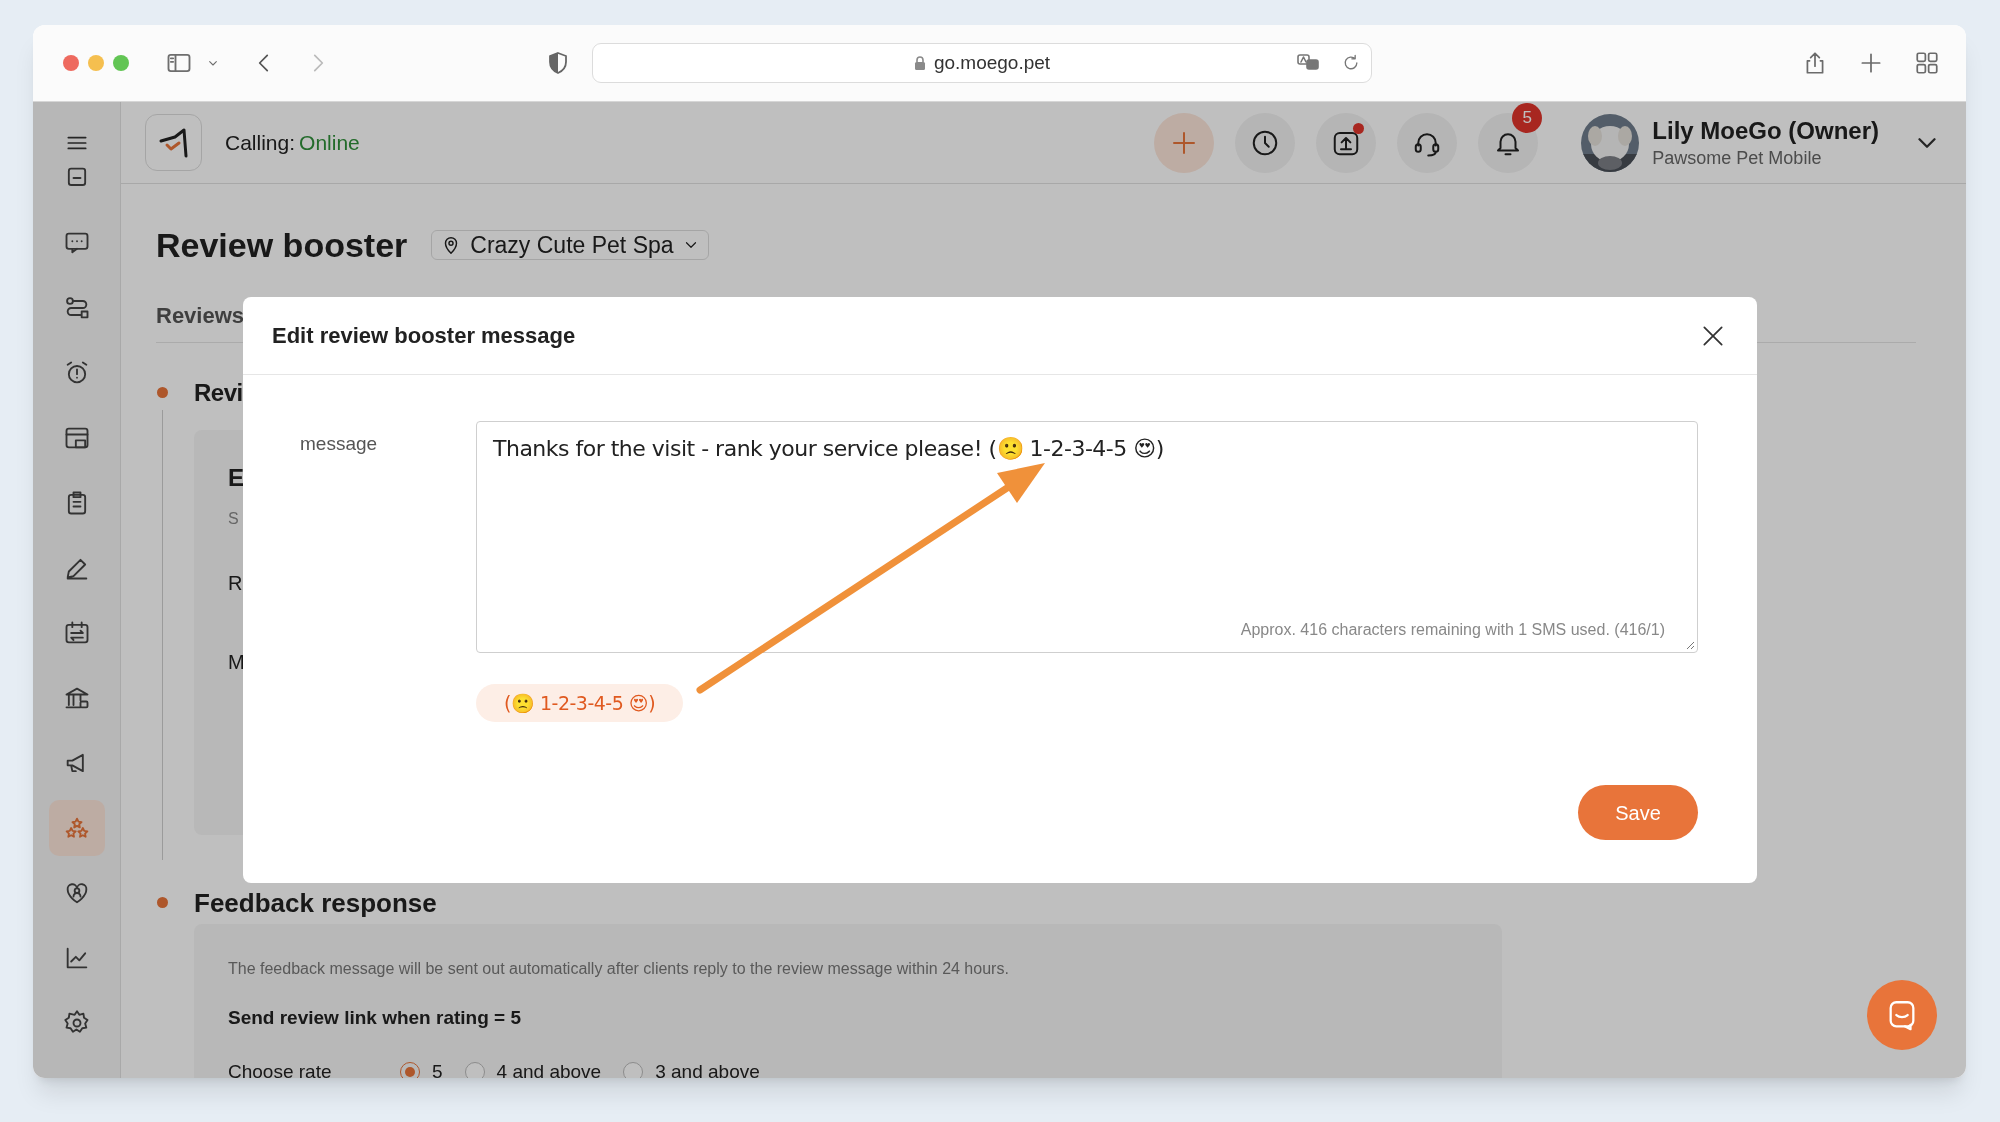 The width and height of the screenshot is (2000, 1122). Describe the element at coordinates (1087, 537) in the screenshot. I see `message-field: Thanks for the visit - rank your service please! (🙁 1-2-3-4-5 😍) Approx. 416 characters remaining with 1 SMS used. (416/1)` at that location.